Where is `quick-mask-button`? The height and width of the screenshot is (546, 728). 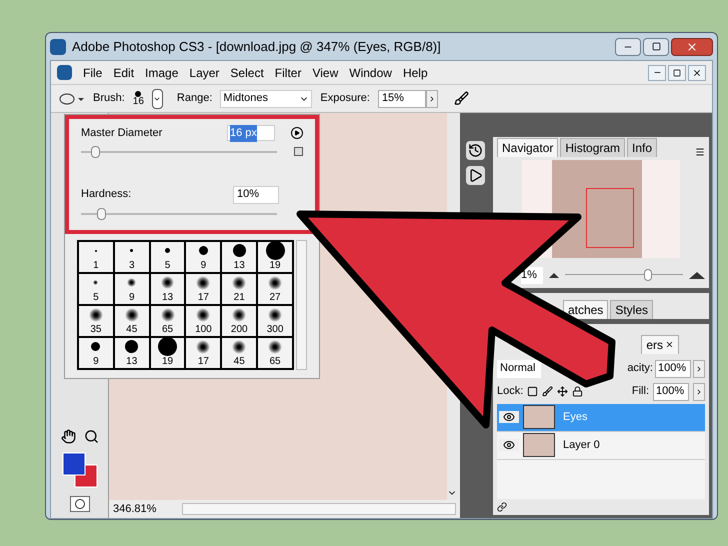
quick-mask-button is located at coordinates (80, 504).